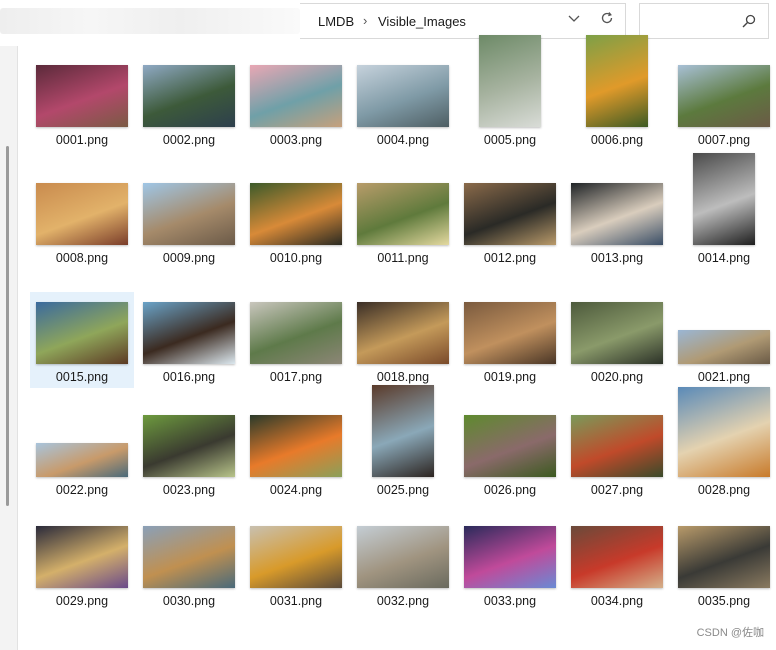 This screenshot has height=650, width=776. What do you see at coordinates (403, 377) in the screenshot?
I see `file-name-label: 0018.png` at bounding box center [403, 377].